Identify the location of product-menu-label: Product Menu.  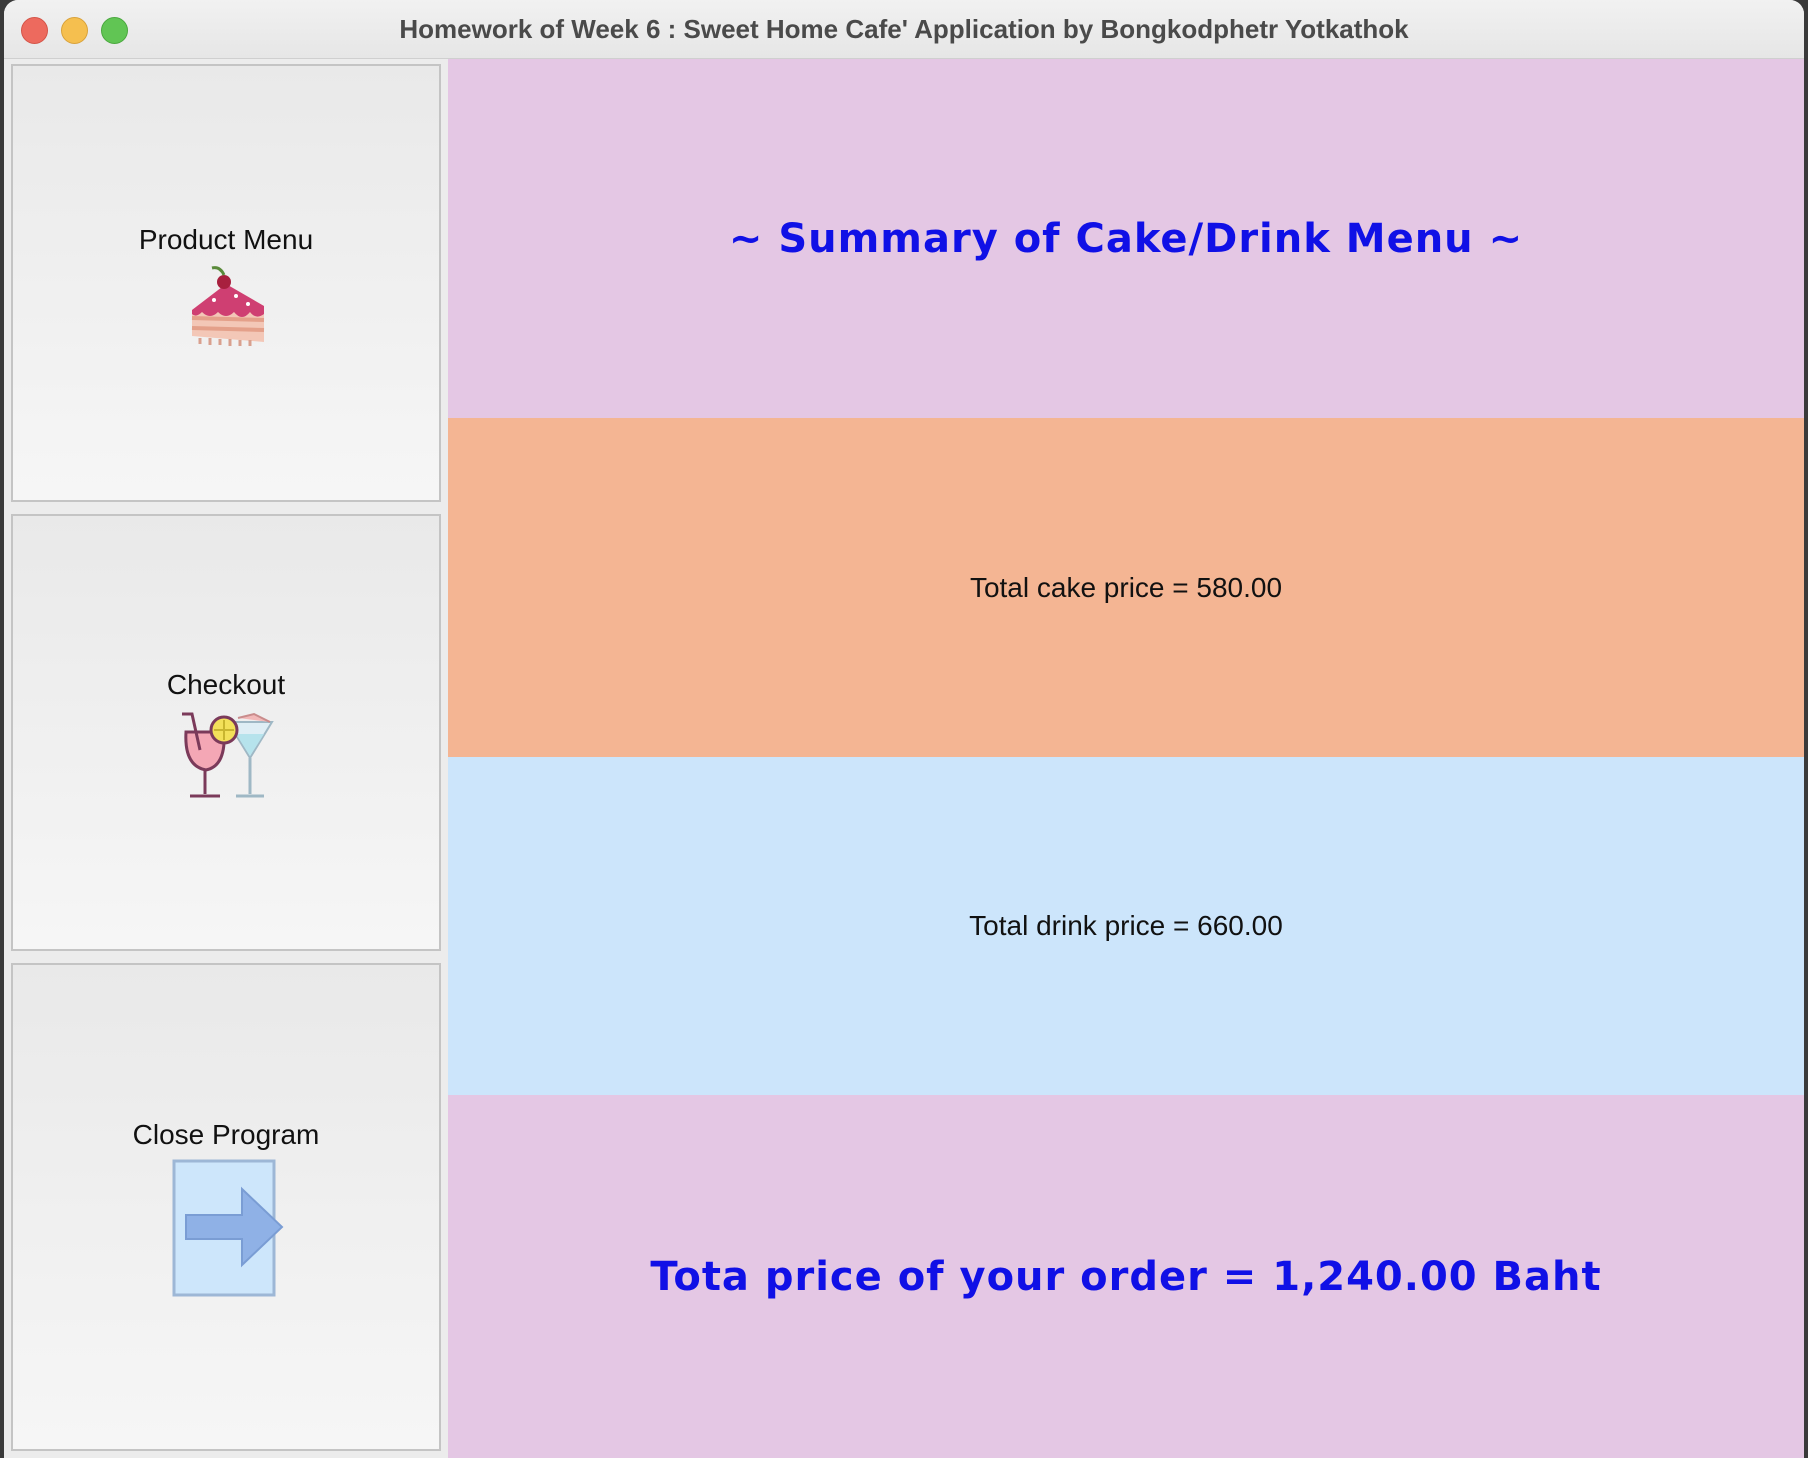
(226, 239).